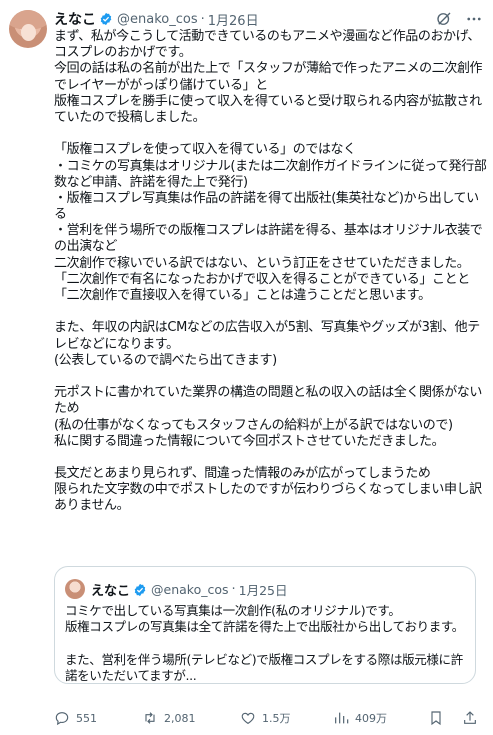  Describe the element at coordinates (264, 659) in the screenshot. I see `text-line: また、営利を伴う場所(テレビなど)で版権コスプレをする際は版元様に許` at that location.